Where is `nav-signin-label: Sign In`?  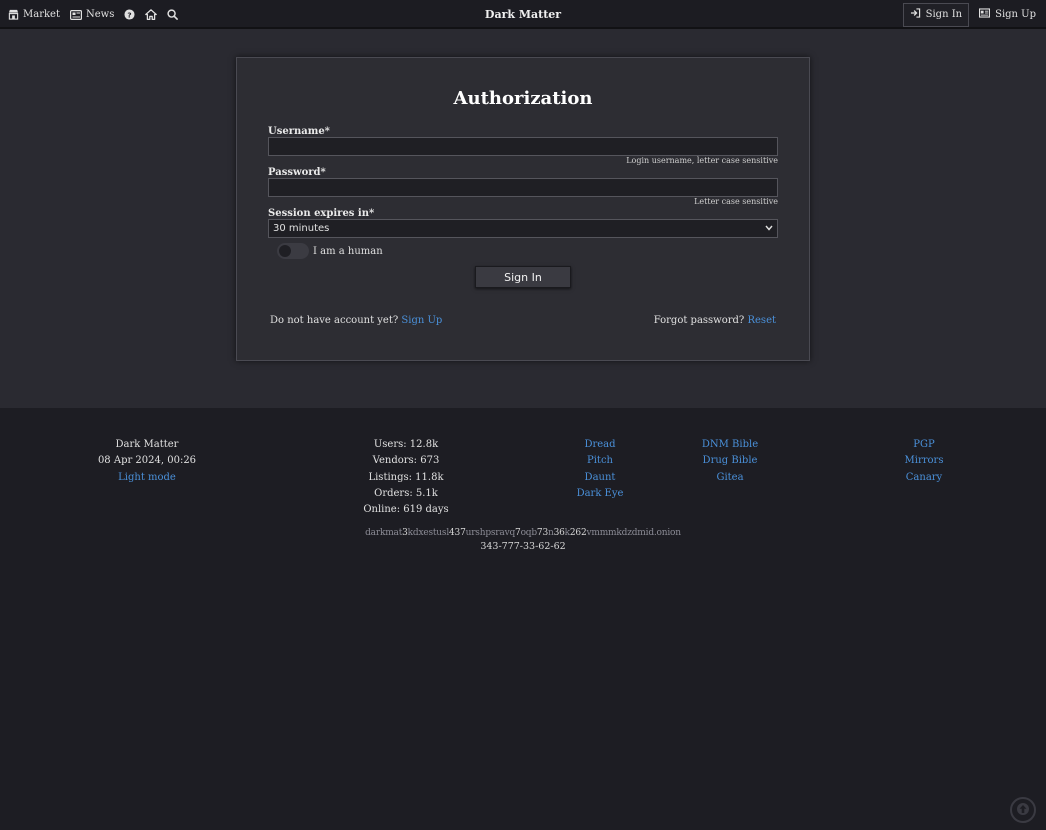
nav-signin-label: Sign In is located at coordinates (944, 14).